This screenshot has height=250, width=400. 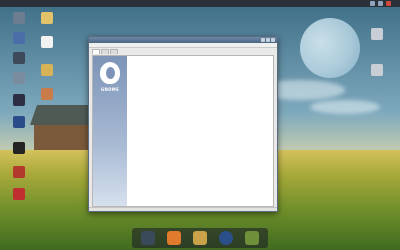 I want to click on package-icon, so click(x=19, y=172).